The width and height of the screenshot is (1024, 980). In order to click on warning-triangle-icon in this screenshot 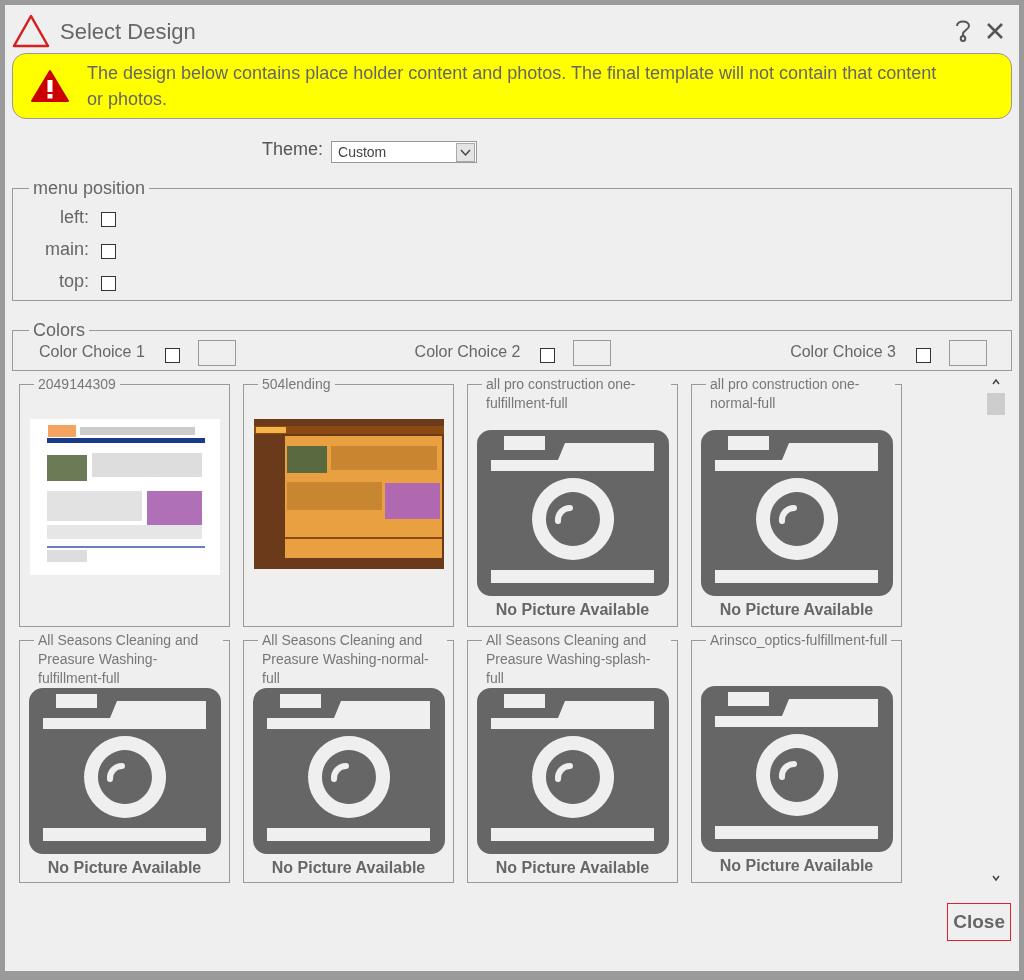, I will do `click(31, 31)`.